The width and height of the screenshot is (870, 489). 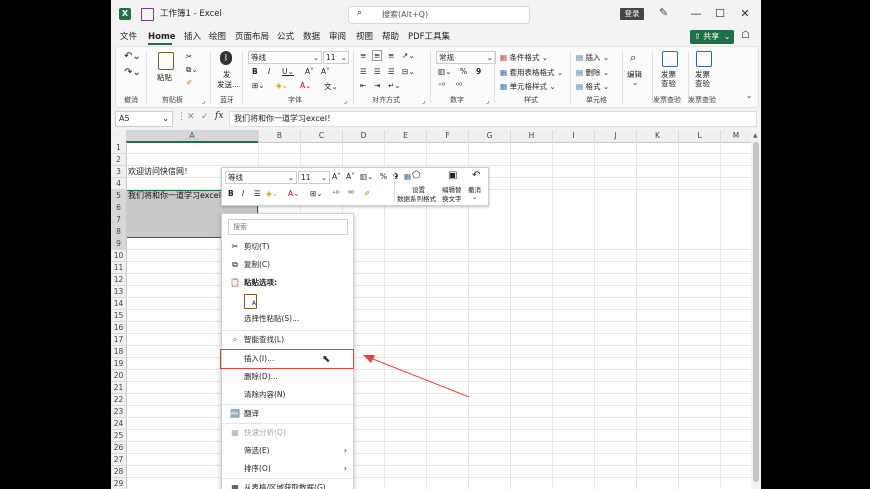 I want to click on row-header-21: 21, so click(x=119, y=388).